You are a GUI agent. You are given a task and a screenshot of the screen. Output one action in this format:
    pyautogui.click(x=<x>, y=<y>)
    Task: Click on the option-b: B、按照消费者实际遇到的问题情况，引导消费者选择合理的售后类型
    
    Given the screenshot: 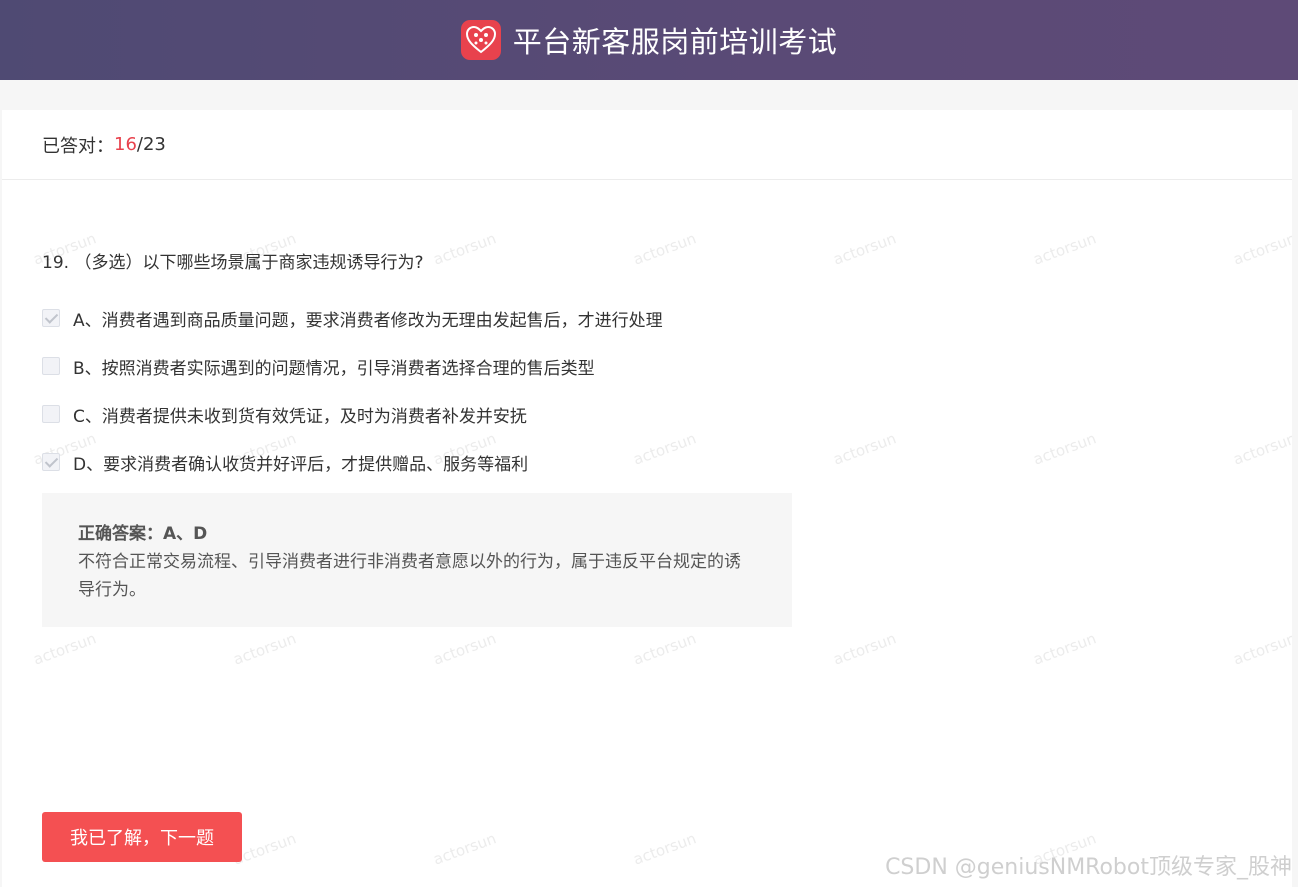 What is the action you would take?
    pyautogui.click(x=352, y=366)
    